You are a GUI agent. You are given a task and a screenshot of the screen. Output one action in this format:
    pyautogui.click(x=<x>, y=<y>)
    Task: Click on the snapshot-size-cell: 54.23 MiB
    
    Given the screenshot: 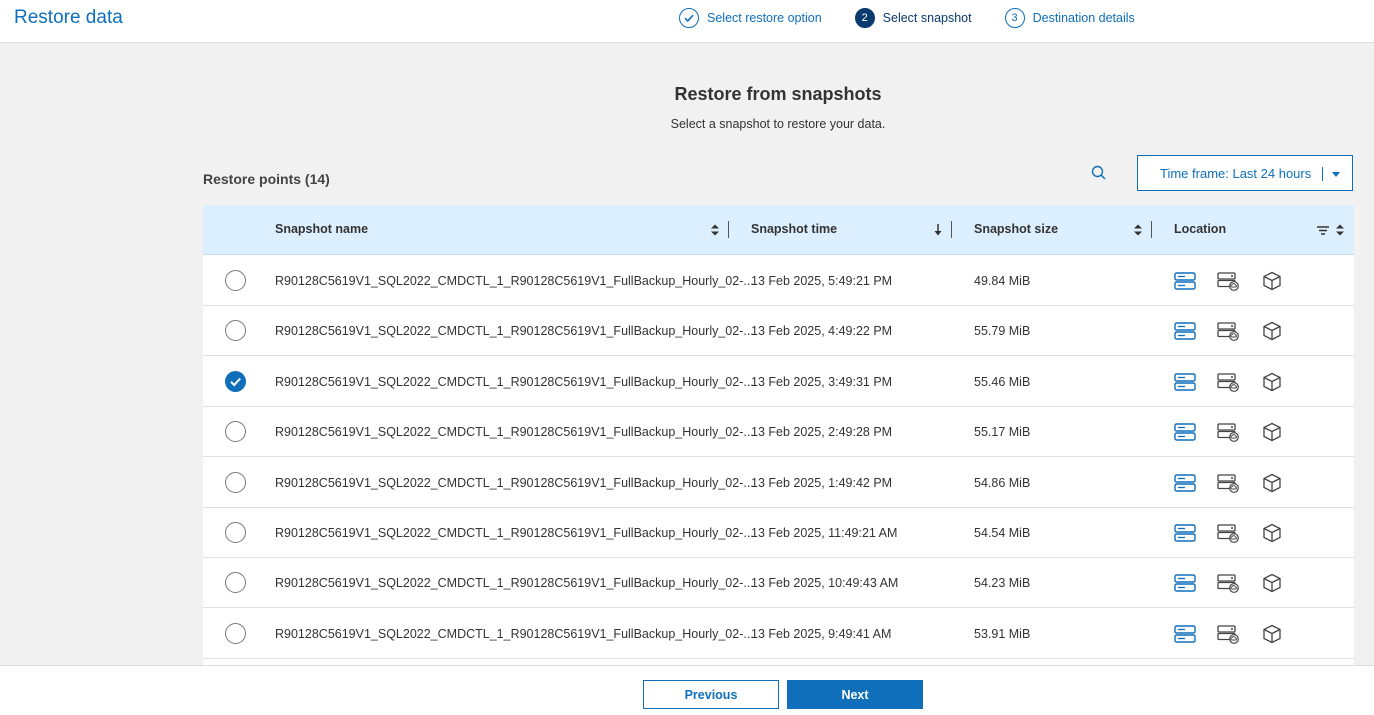 What is the action you would take?
    pyautogui.click(x=1002, y=583)
    